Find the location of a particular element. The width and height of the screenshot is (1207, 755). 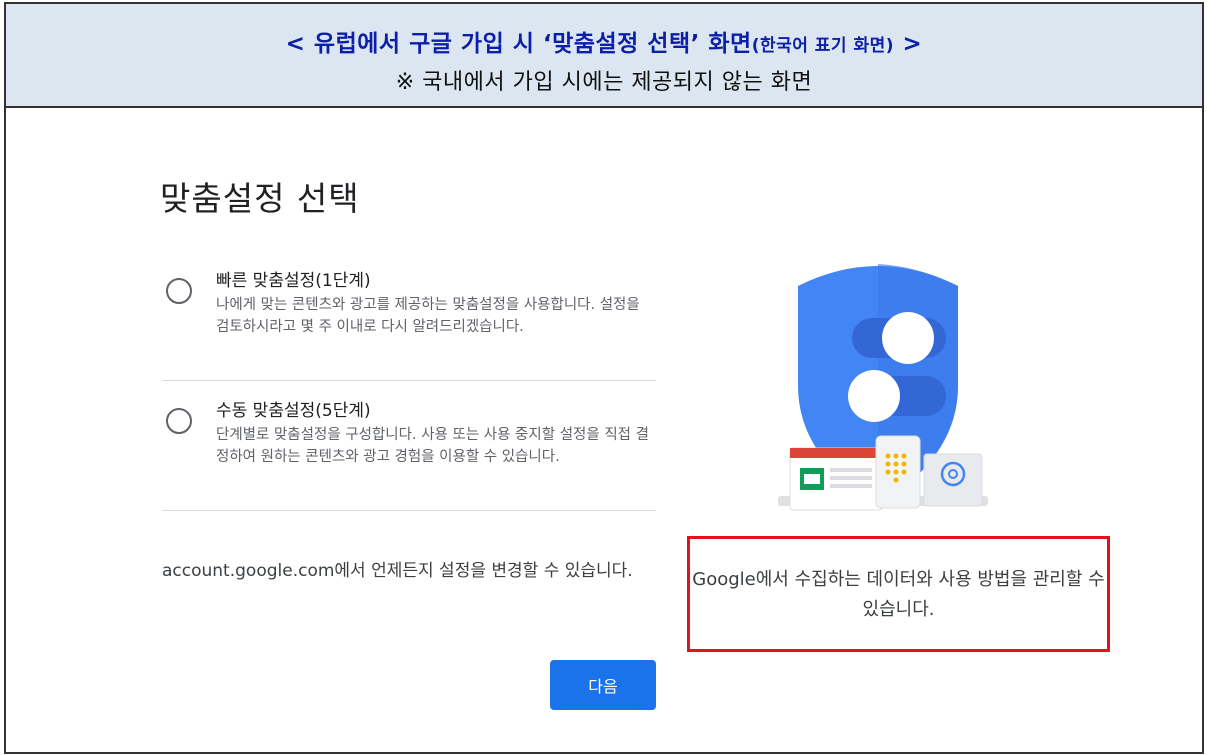

header-title: < 유럽에서 구글 가입 시 ‘맞춤설정 선택’ 화면(한국어 표기 화면) > is located at coordinates (604, 41).